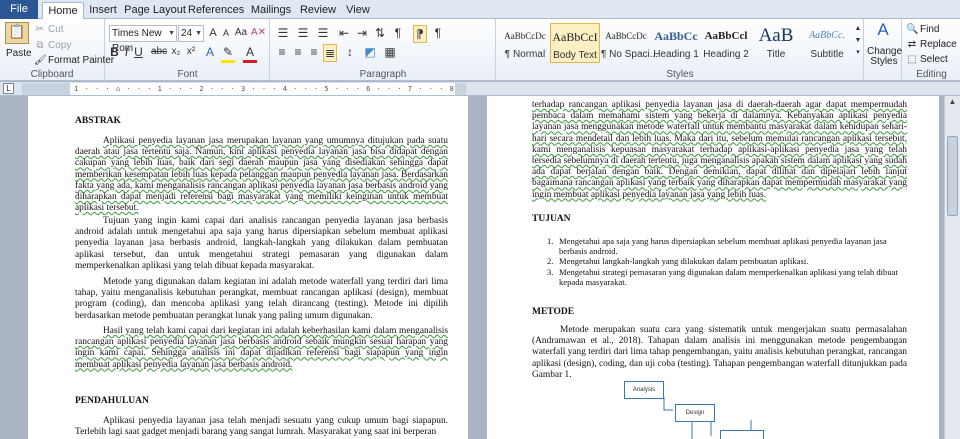 This screenshot has width=960, height=439. Describe the element at coordinates (676, 54) in the screenshot. I see `style-name: Heading 1` at that location.